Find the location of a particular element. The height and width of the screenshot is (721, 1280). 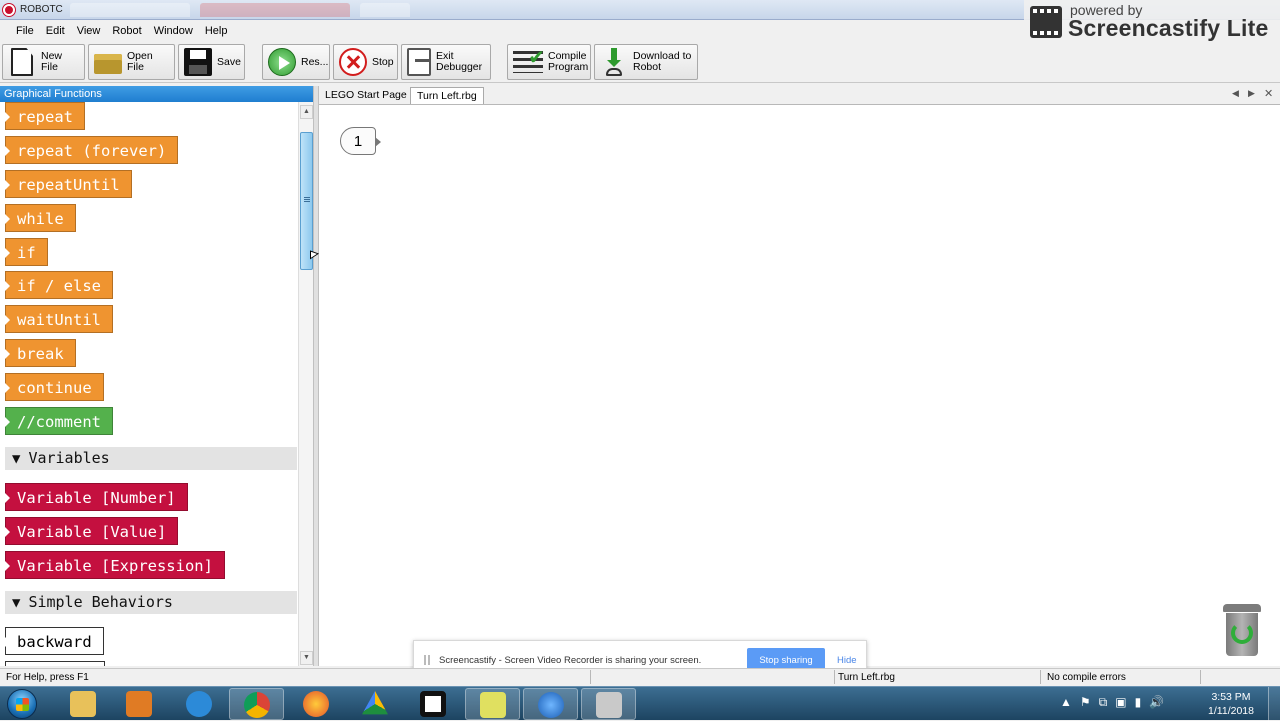

scroll-up-icon: ▲ is located at coordinates (306, 112).